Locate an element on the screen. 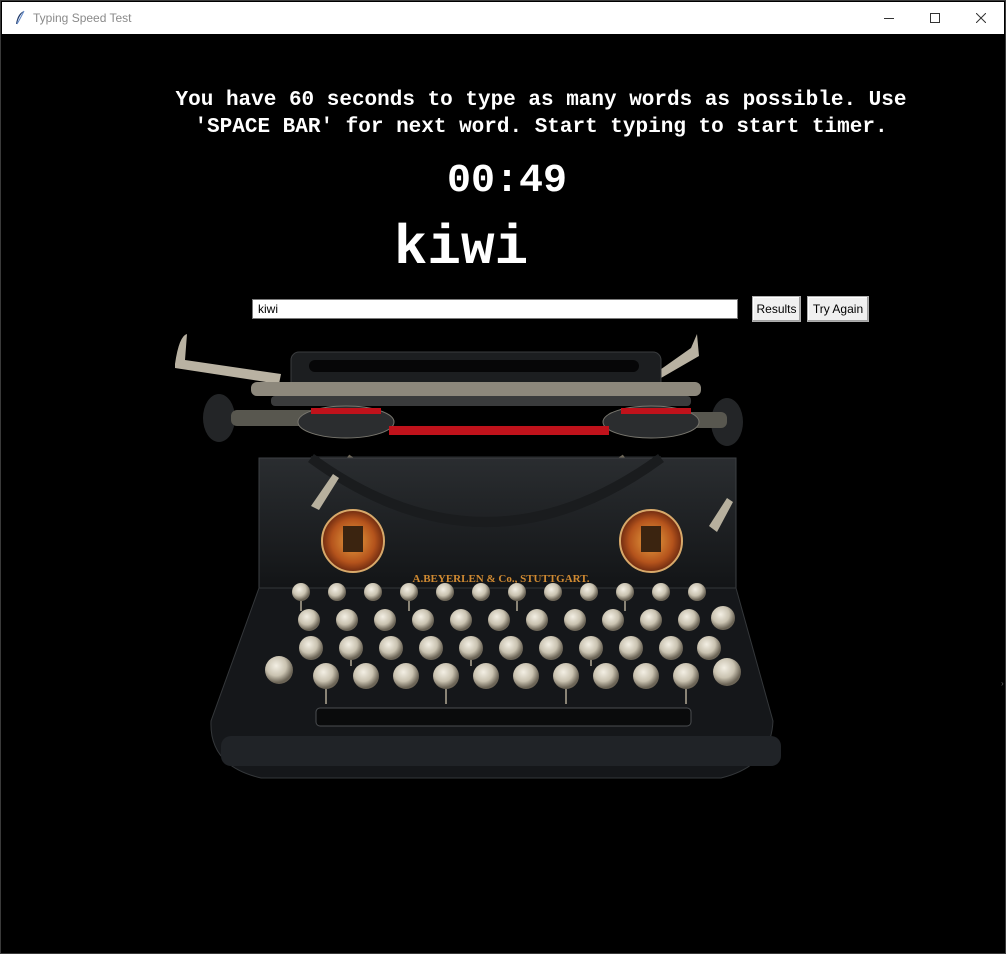  maximize-button is located at coordinates (935, 18).